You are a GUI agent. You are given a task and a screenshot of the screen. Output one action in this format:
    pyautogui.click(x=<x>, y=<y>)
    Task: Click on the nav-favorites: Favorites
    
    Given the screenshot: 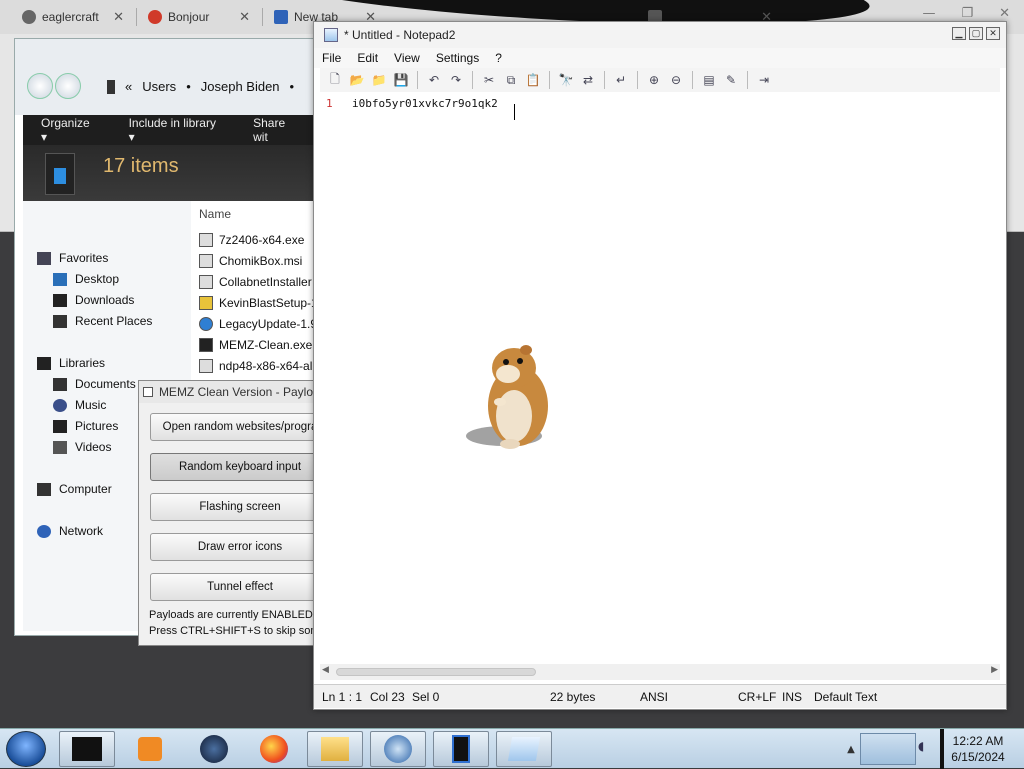 What is the action you would take?
    pyautogui.click(x=72, y=258)
    